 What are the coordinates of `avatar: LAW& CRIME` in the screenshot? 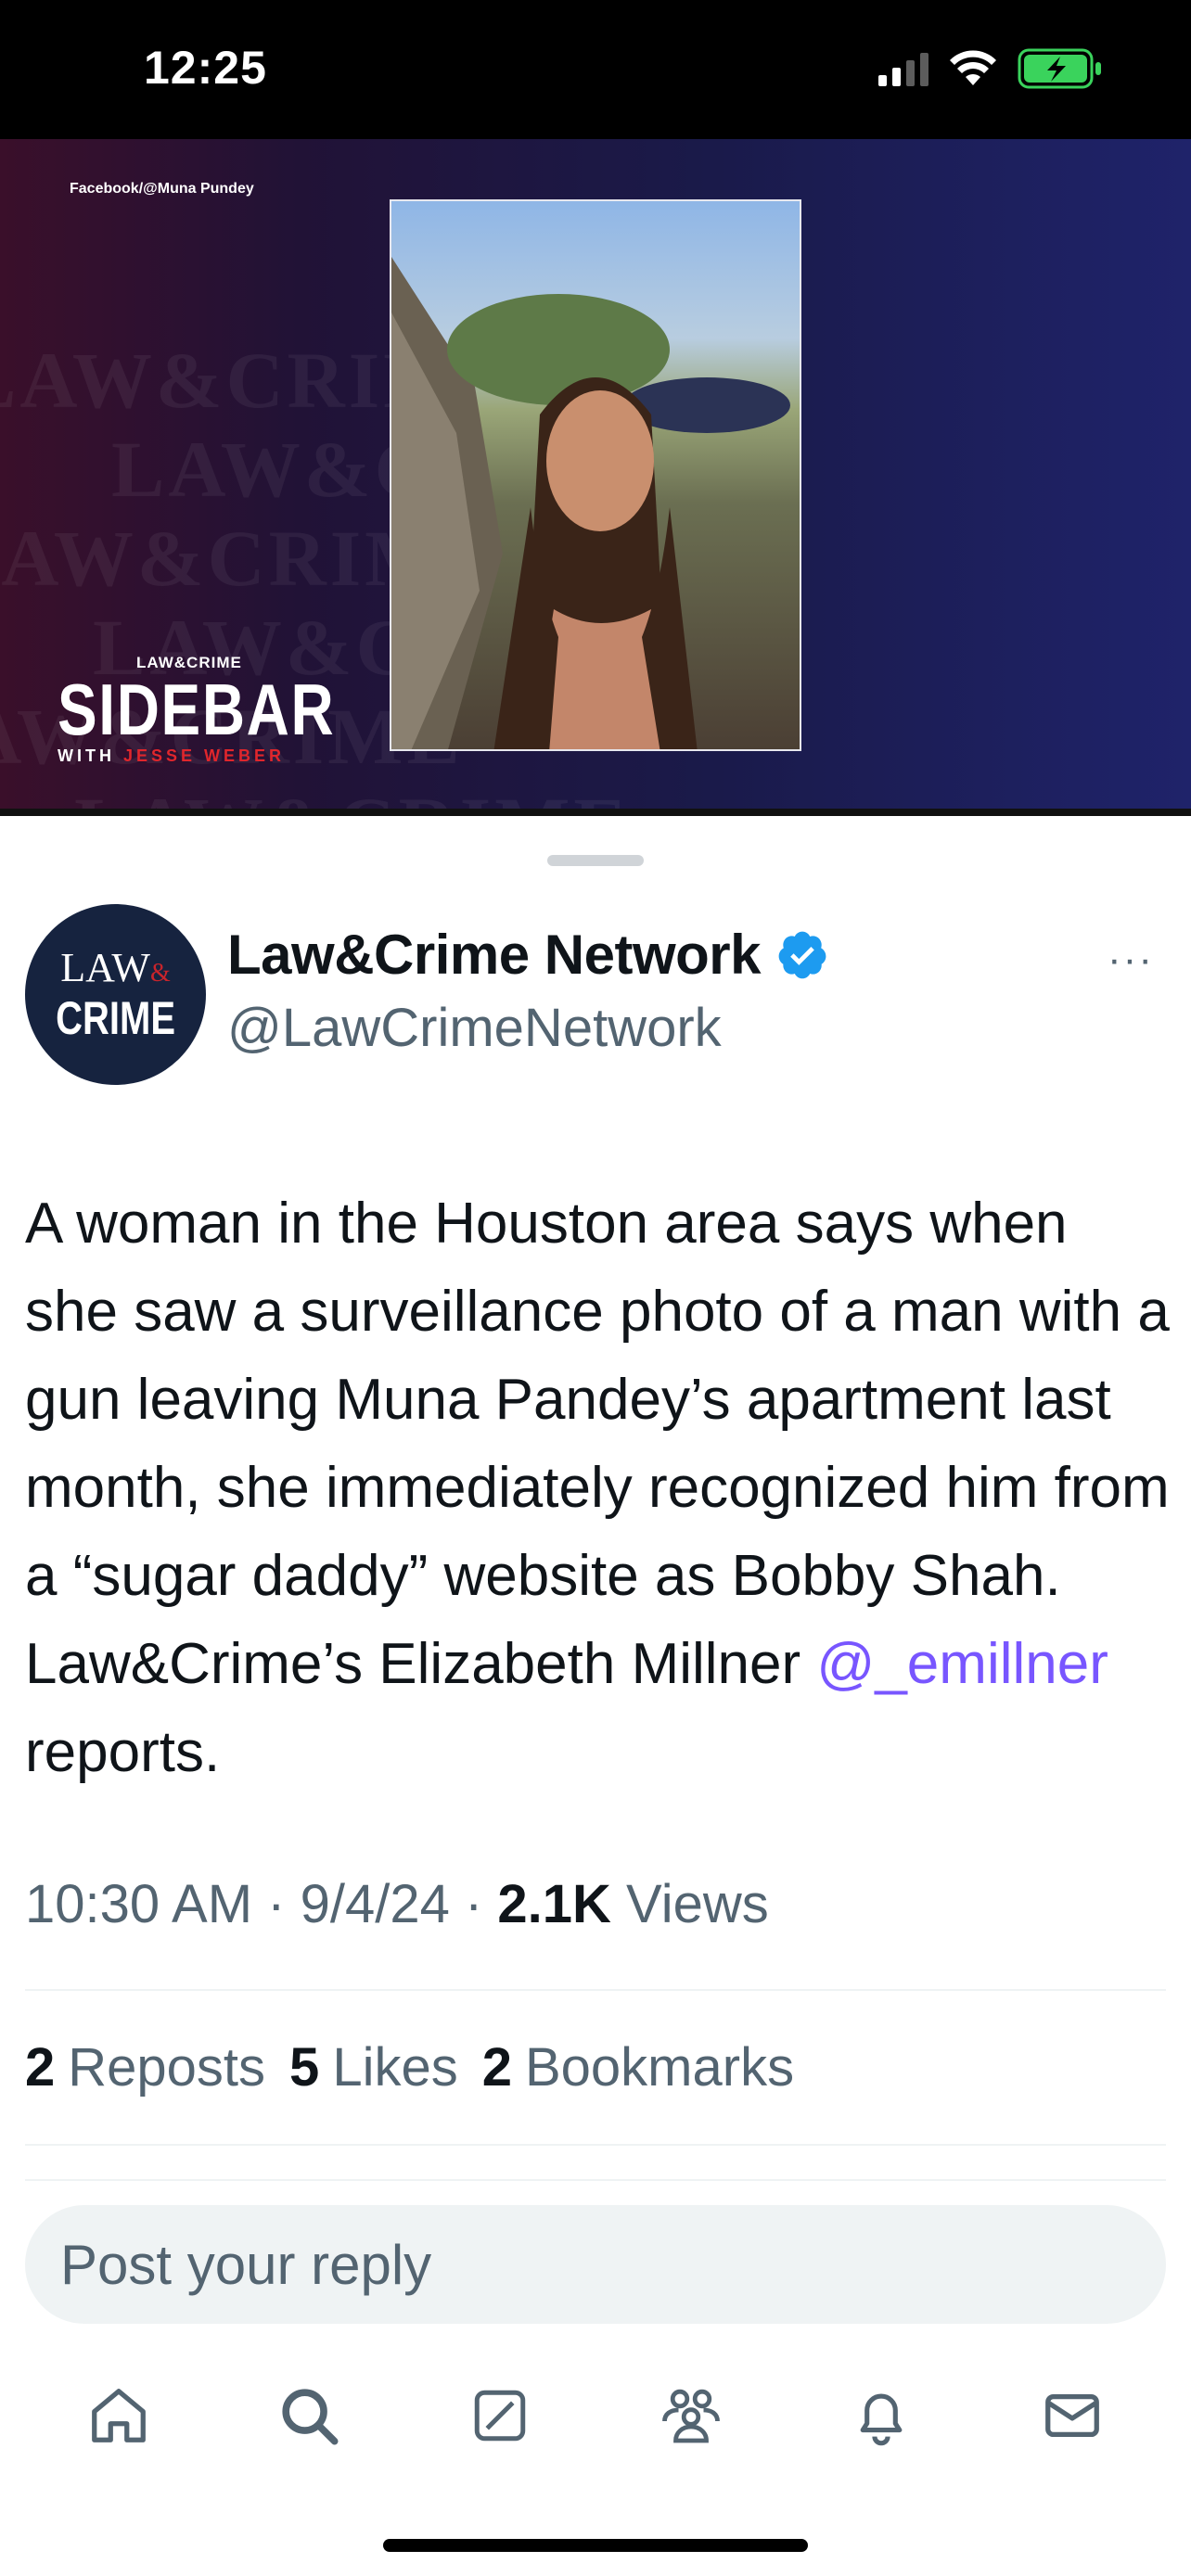 It's located at (115, 995).